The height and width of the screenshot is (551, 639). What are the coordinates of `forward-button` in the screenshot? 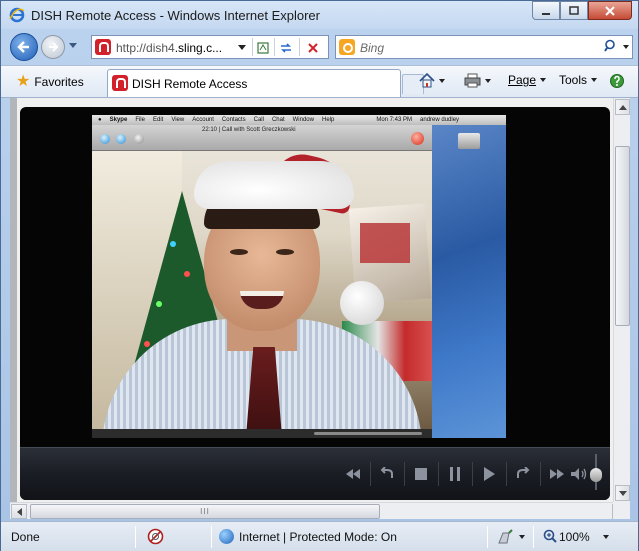 It's located at (53, 47).